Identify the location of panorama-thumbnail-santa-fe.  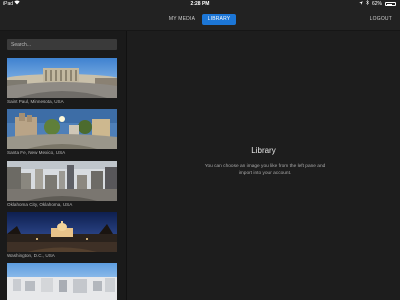
(62, 129).